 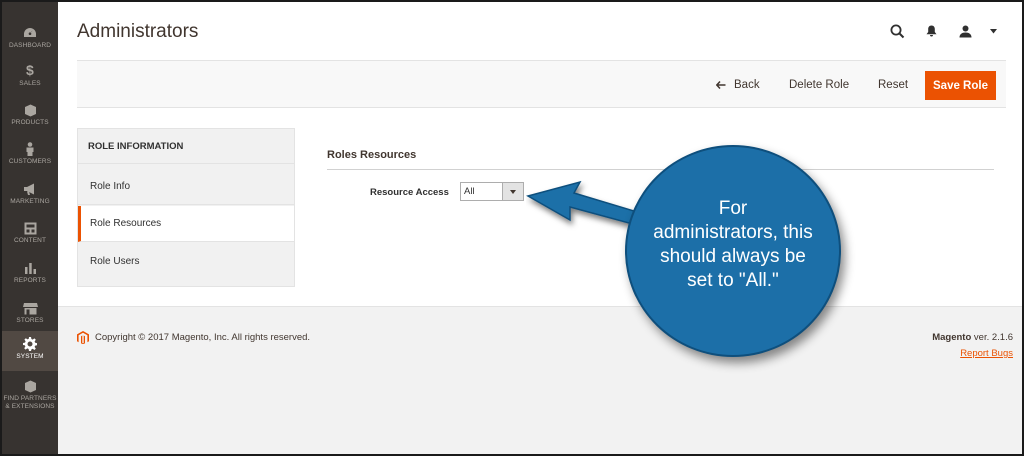 I want to click on header-actions, so click(x=942, y=31).